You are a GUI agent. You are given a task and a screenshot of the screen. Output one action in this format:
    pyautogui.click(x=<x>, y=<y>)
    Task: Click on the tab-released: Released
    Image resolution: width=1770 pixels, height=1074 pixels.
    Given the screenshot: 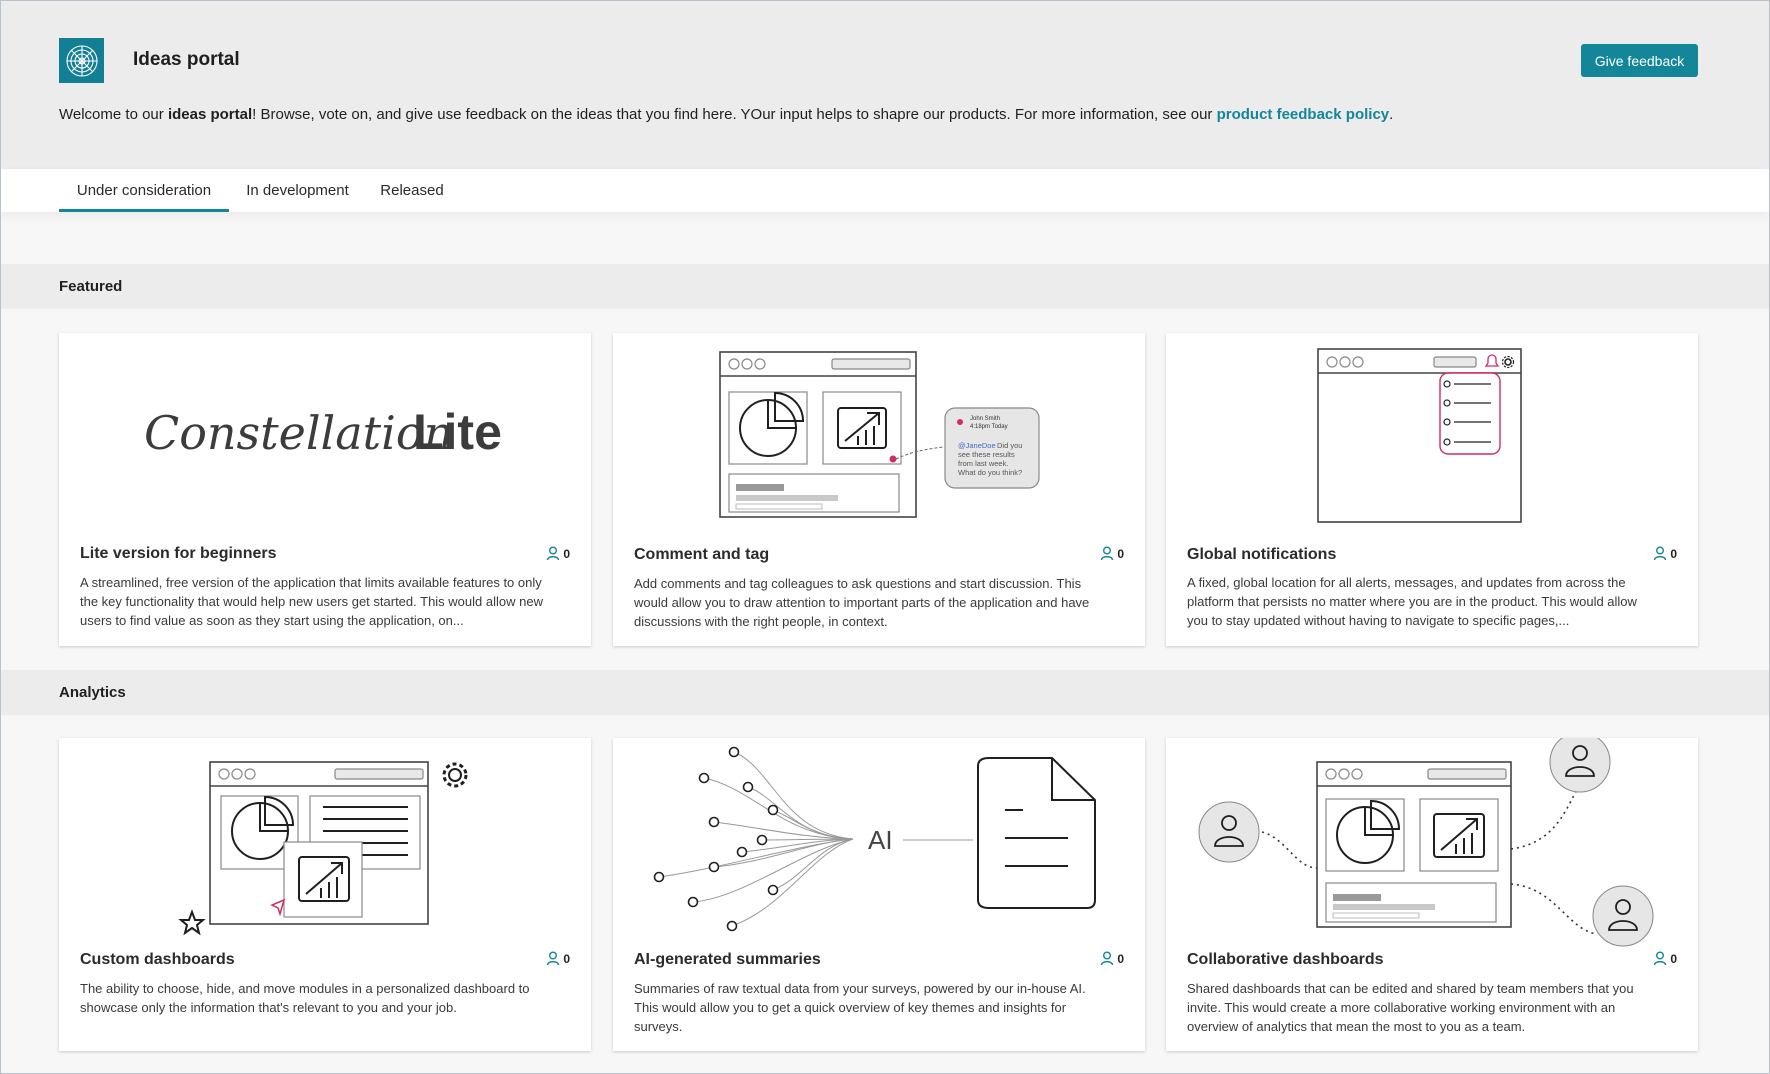 What is the action you would take?
    pyautogui.click(x=412, y=190)
    